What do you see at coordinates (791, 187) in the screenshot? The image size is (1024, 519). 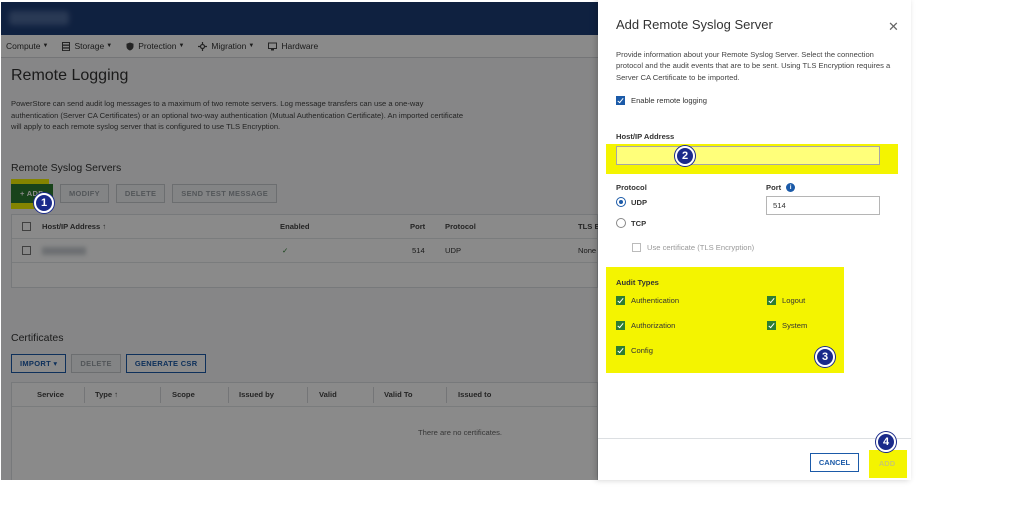 I see `info-icon: i` at bounding box center [791, 187].